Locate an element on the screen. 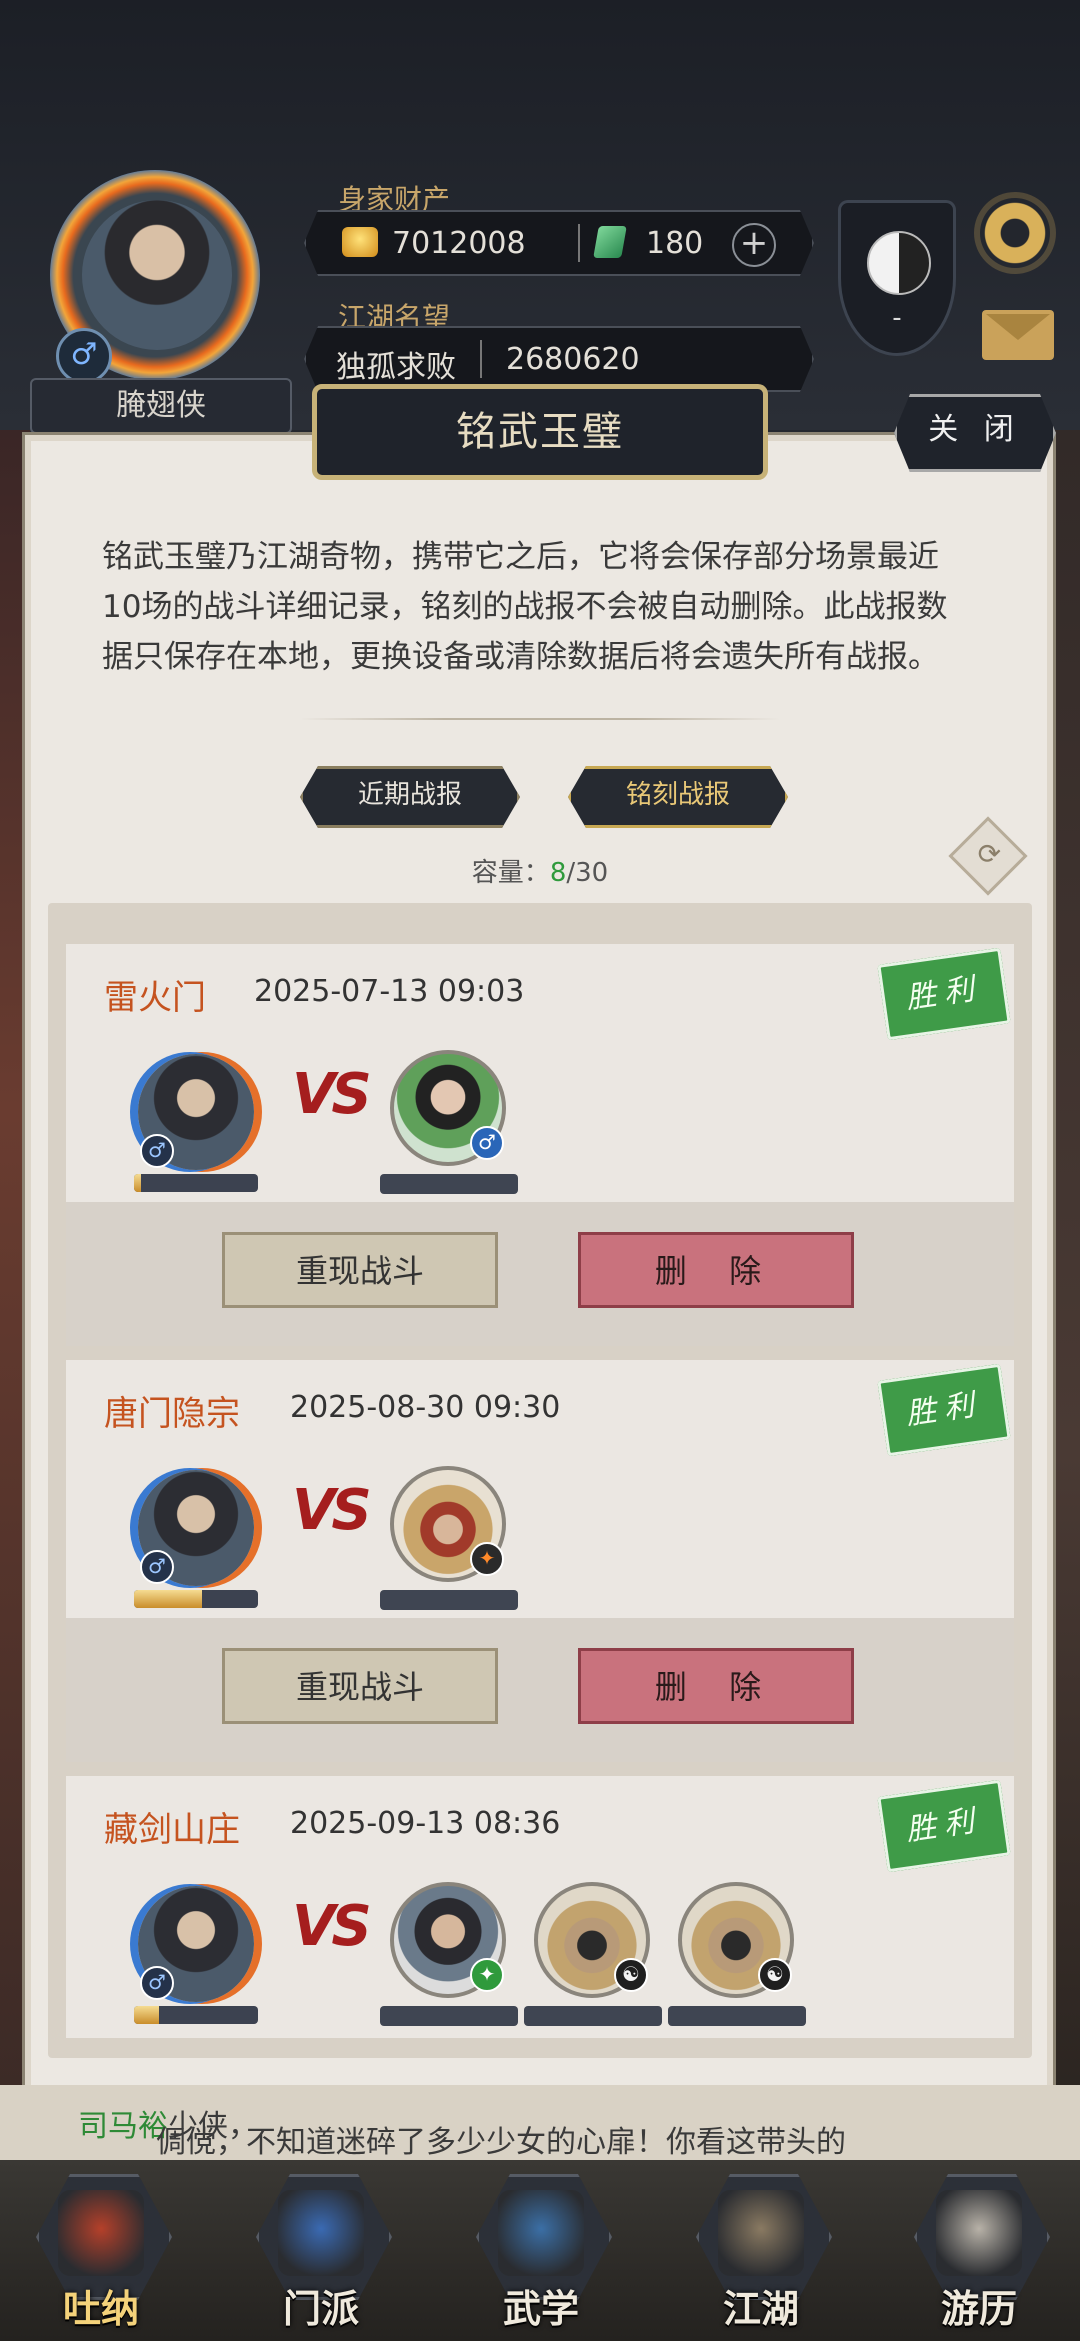 This screenshot has height=2341, width=1080. enemy-element-icon: ♂ is located at coordinates (487, 1143).